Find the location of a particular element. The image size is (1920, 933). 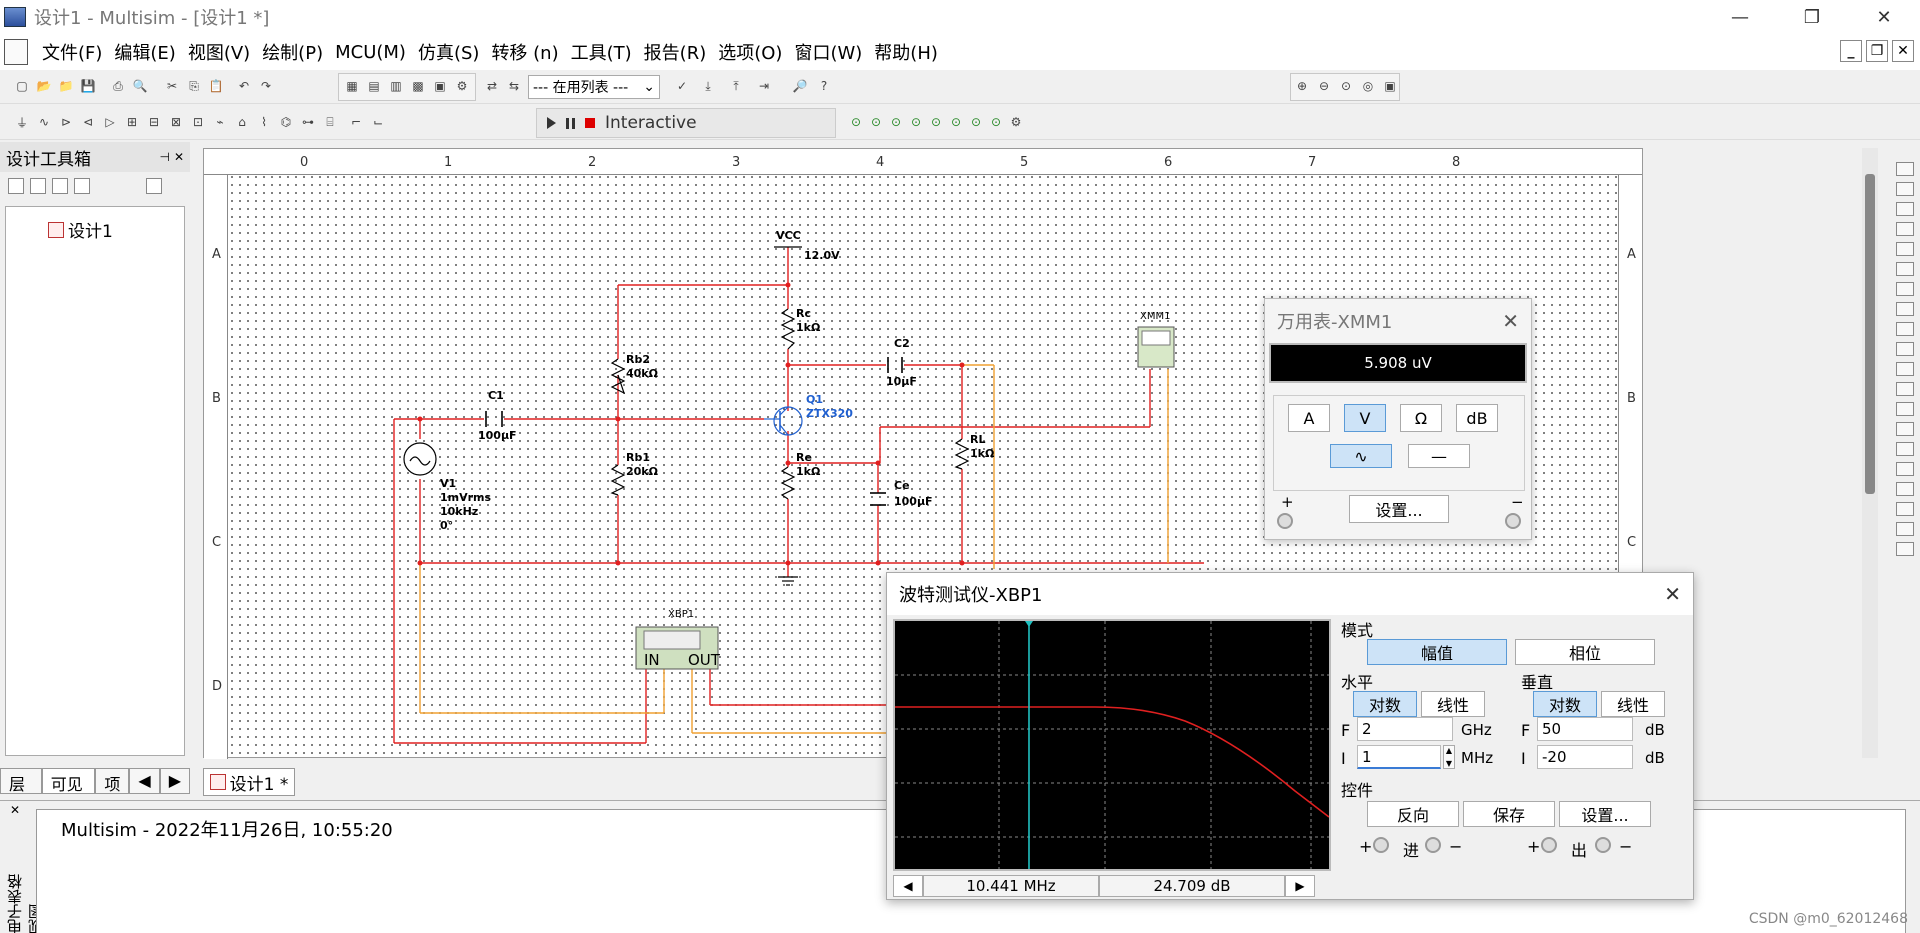

vertical-final-input: 50 is located at coordinates (1585, 729).